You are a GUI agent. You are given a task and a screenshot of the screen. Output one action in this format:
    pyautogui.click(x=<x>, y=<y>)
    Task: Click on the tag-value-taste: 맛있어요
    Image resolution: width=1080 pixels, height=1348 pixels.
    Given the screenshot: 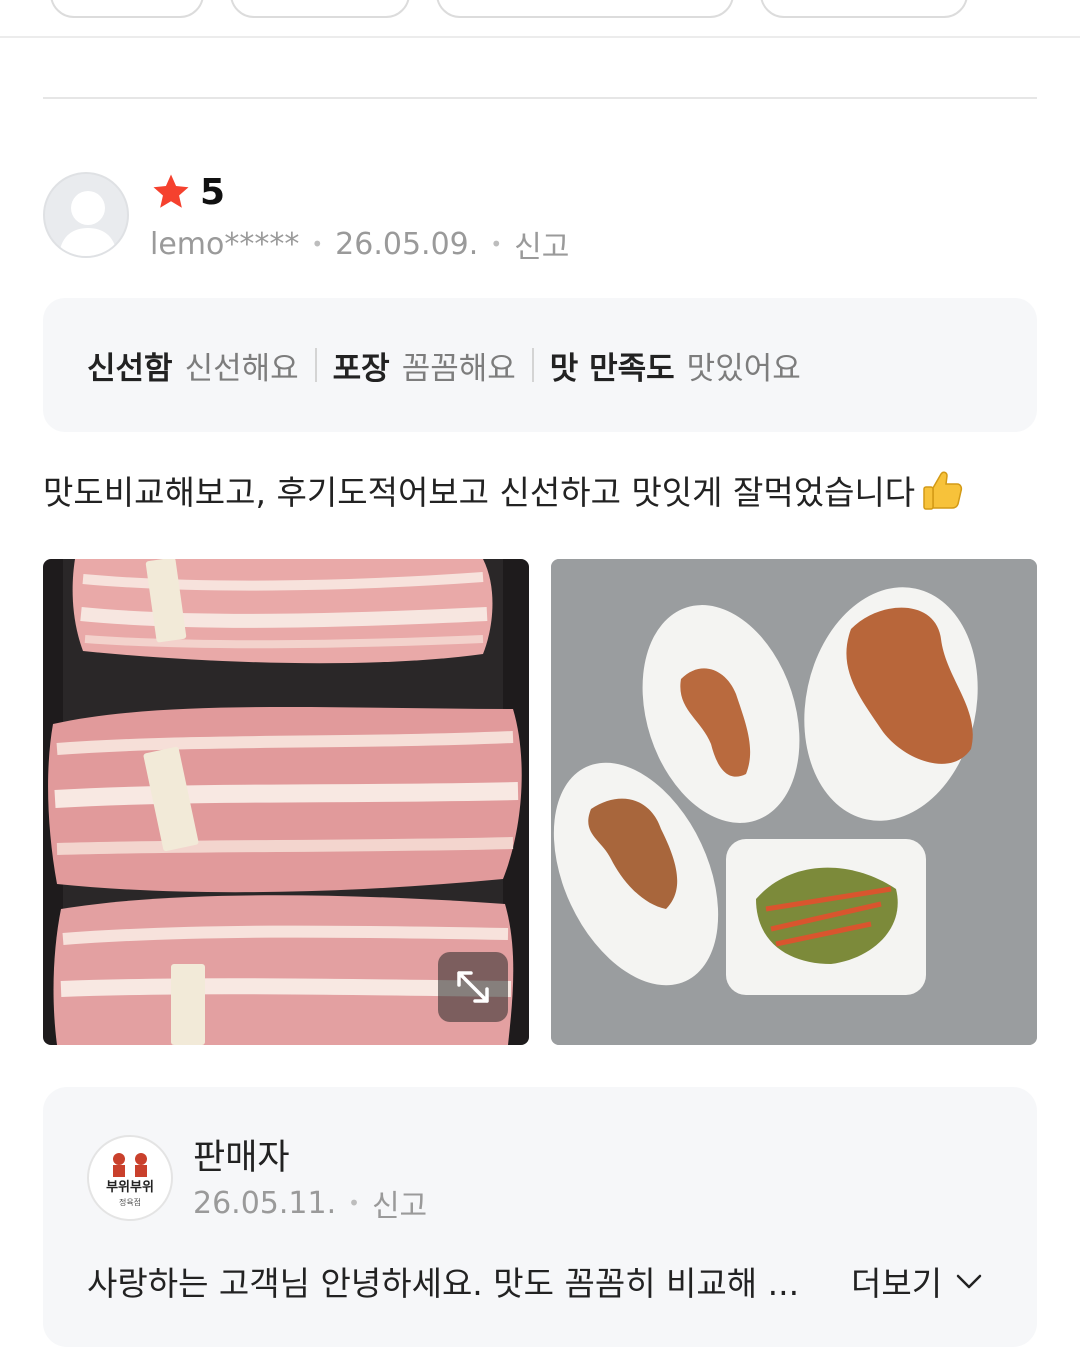 What is the action you would take?
    pyautogui.click(x=743, y=368)
    